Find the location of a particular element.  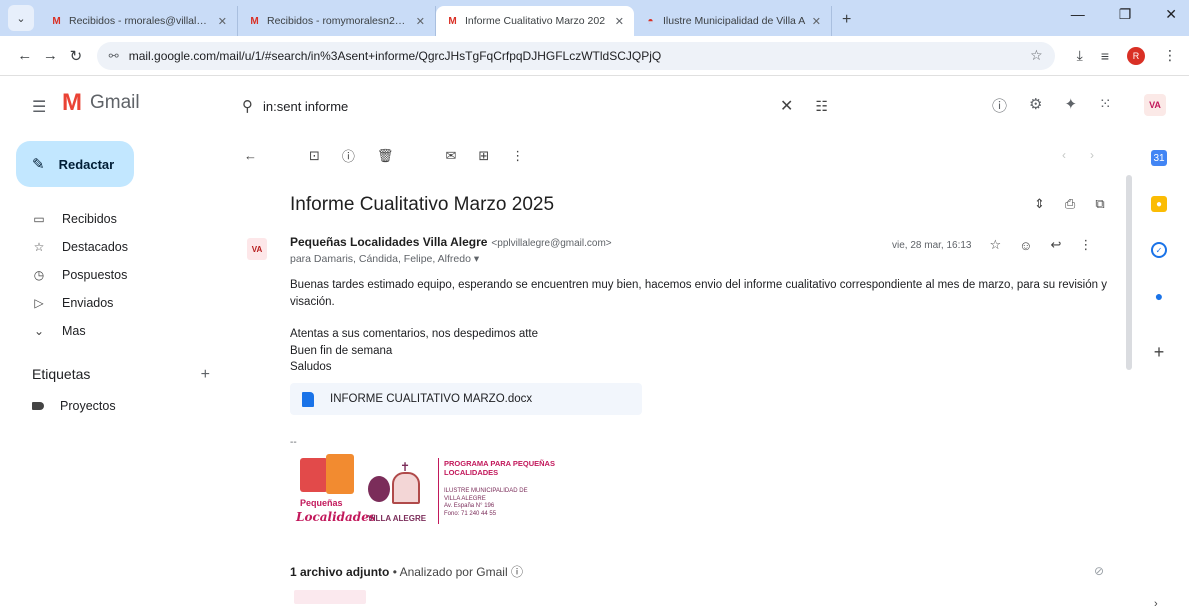

sidebar-item-more: ⌄ Mas is located at coordinates (110, 331).